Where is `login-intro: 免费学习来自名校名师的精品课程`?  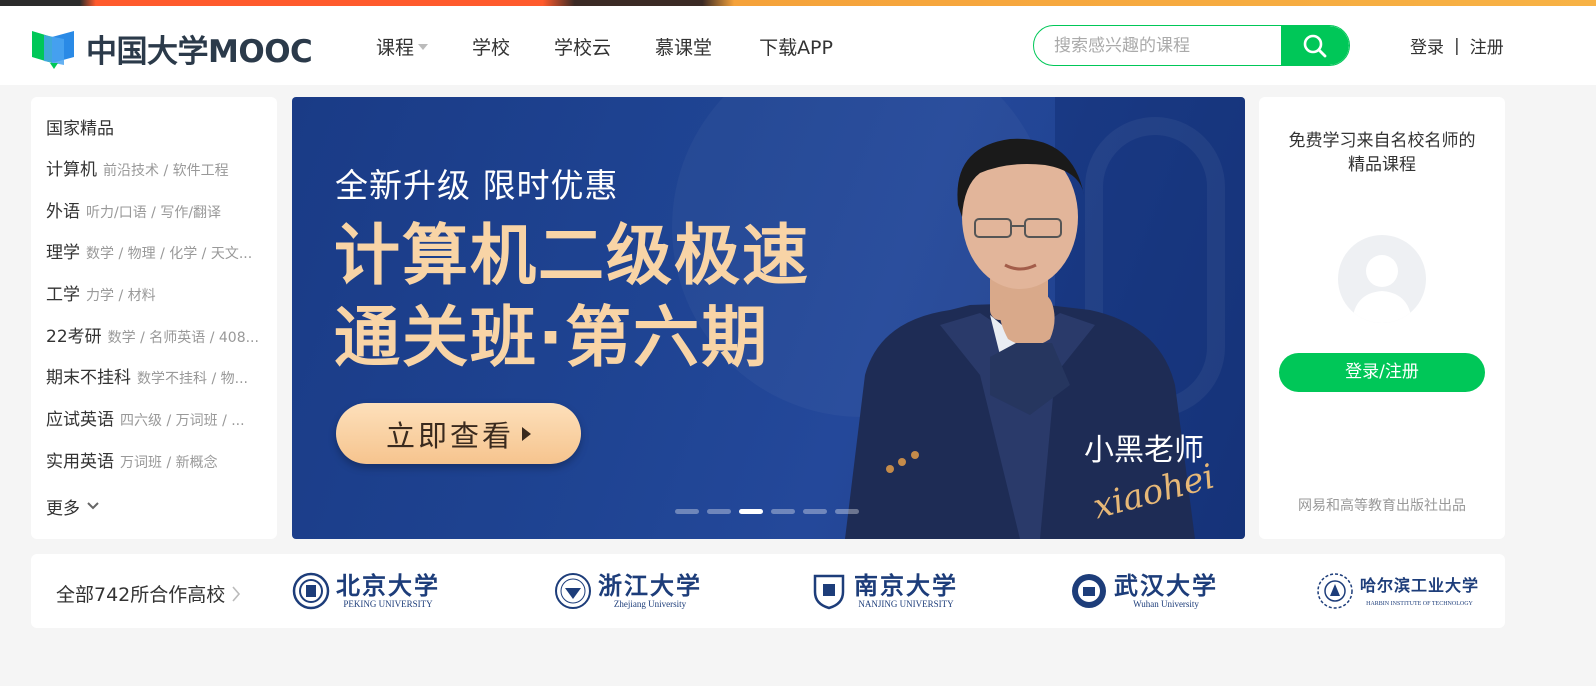
login-intro: 免费学习来自名校名师的精品课程 is located at coordinates (1382, 153).